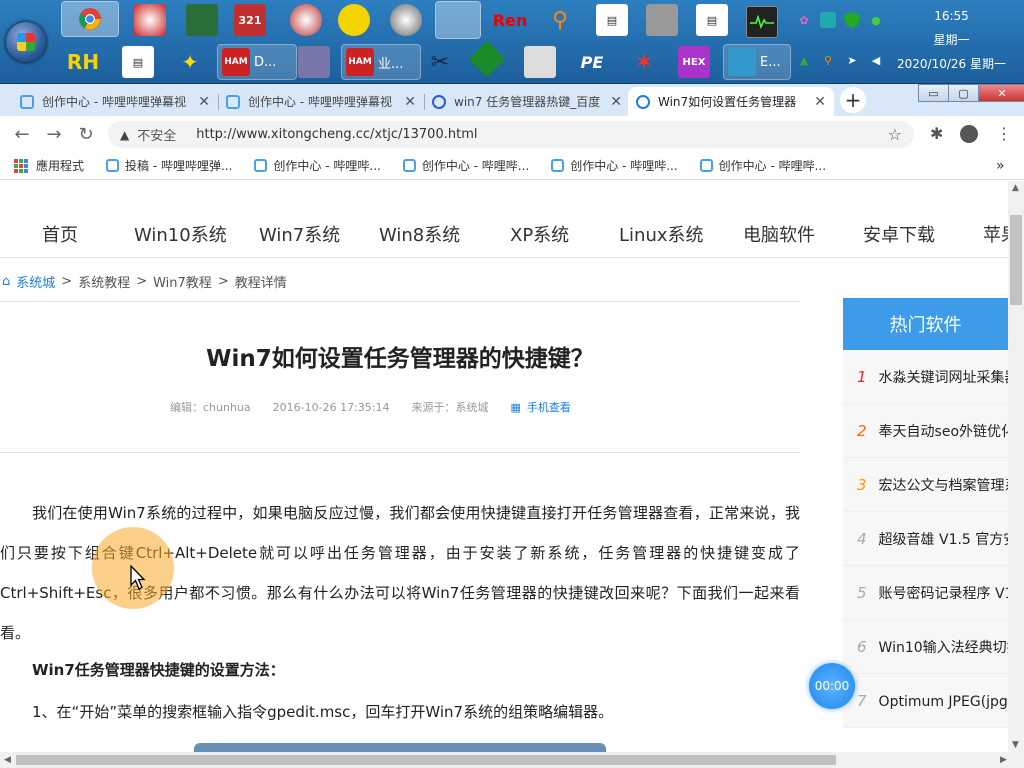  Describe the element at coordinates (1000, 166) in the screenshot. I see `bookmarks-overflow-icon: »` at that location.